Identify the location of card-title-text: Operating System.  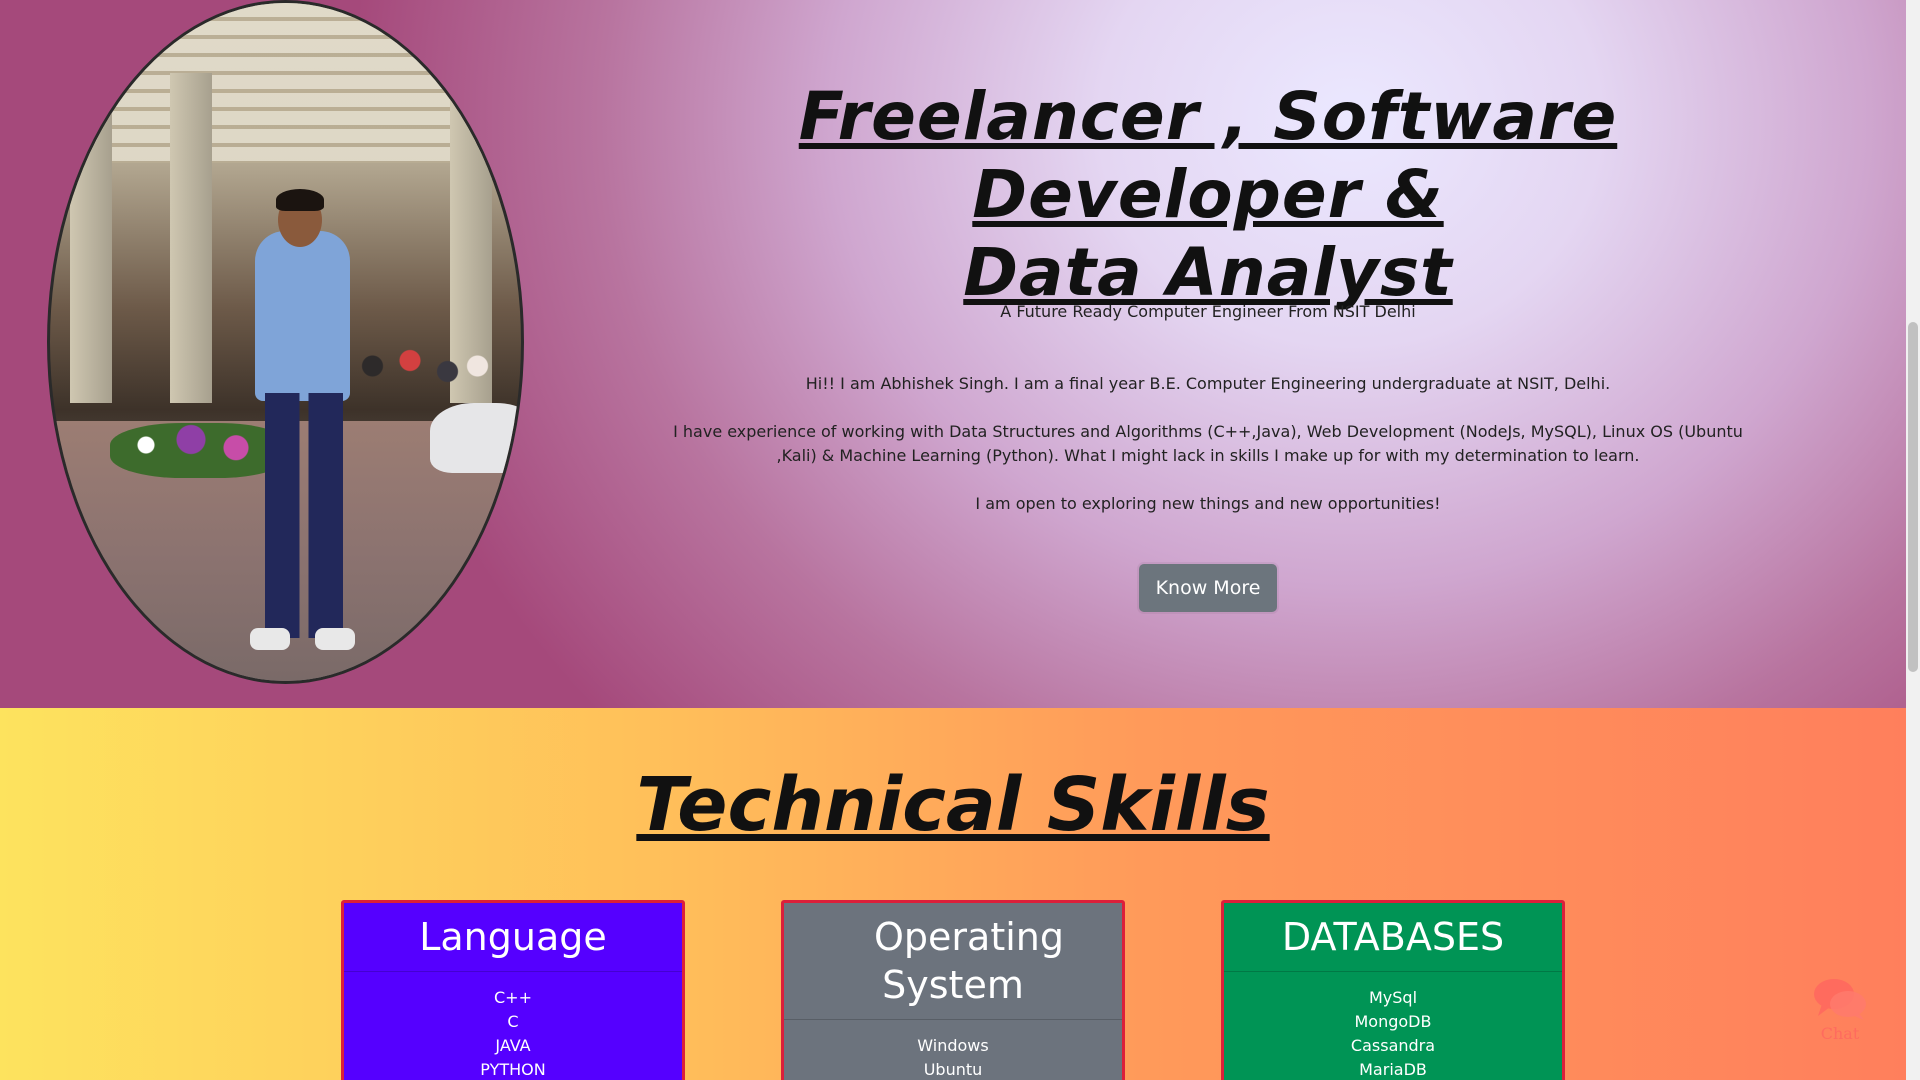
(969, 961).